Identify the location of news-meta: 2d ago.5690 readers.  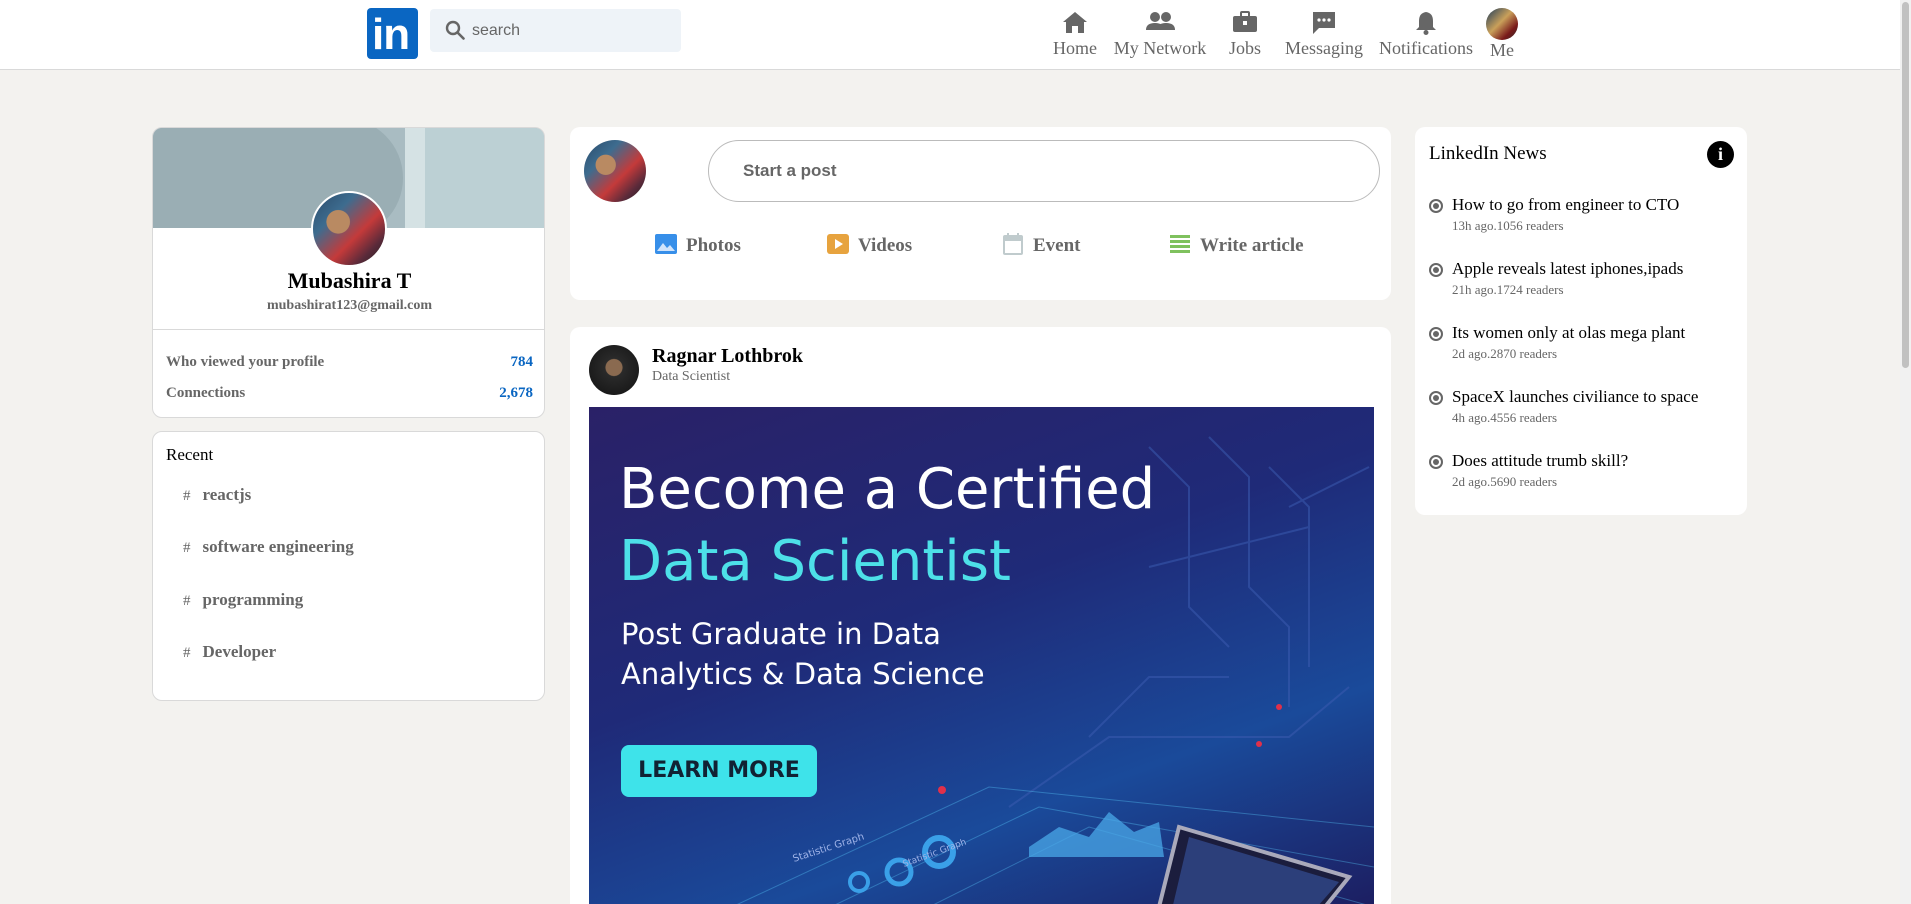
(1505, 481).